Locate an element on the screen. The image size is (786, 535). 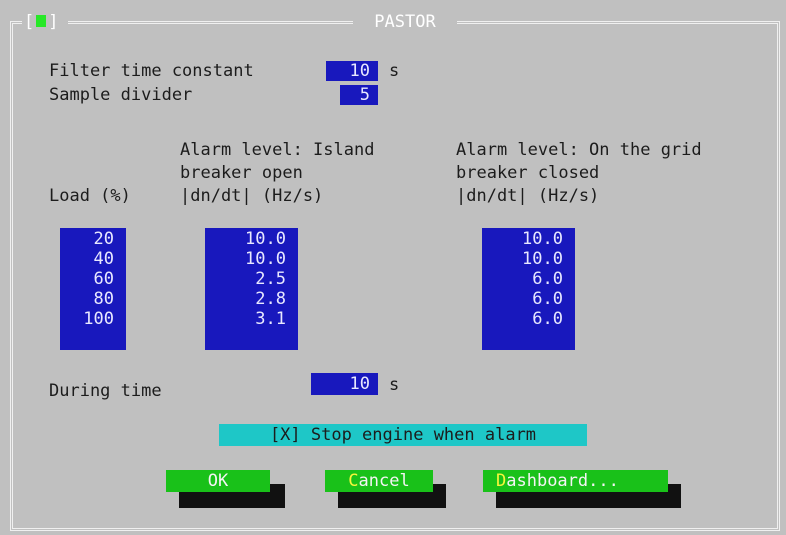
load-cell: 60 is located at coordinates (93, 279).